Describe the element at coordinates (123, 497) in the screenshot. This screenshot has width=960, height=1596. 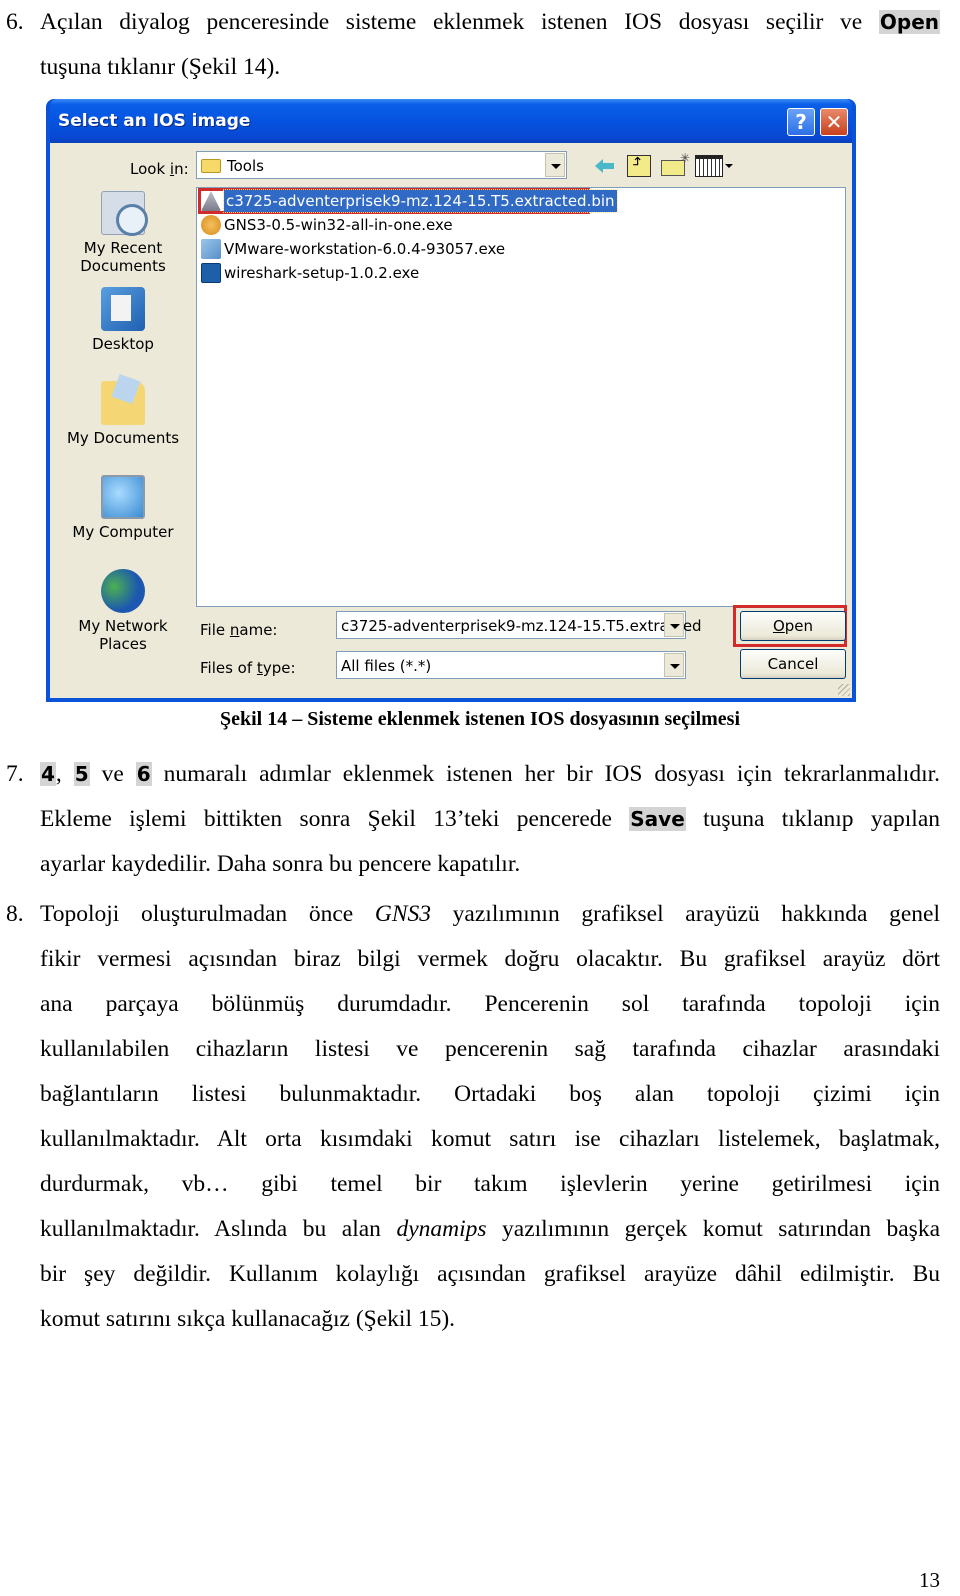
I see `my-computer-icon` at that location.